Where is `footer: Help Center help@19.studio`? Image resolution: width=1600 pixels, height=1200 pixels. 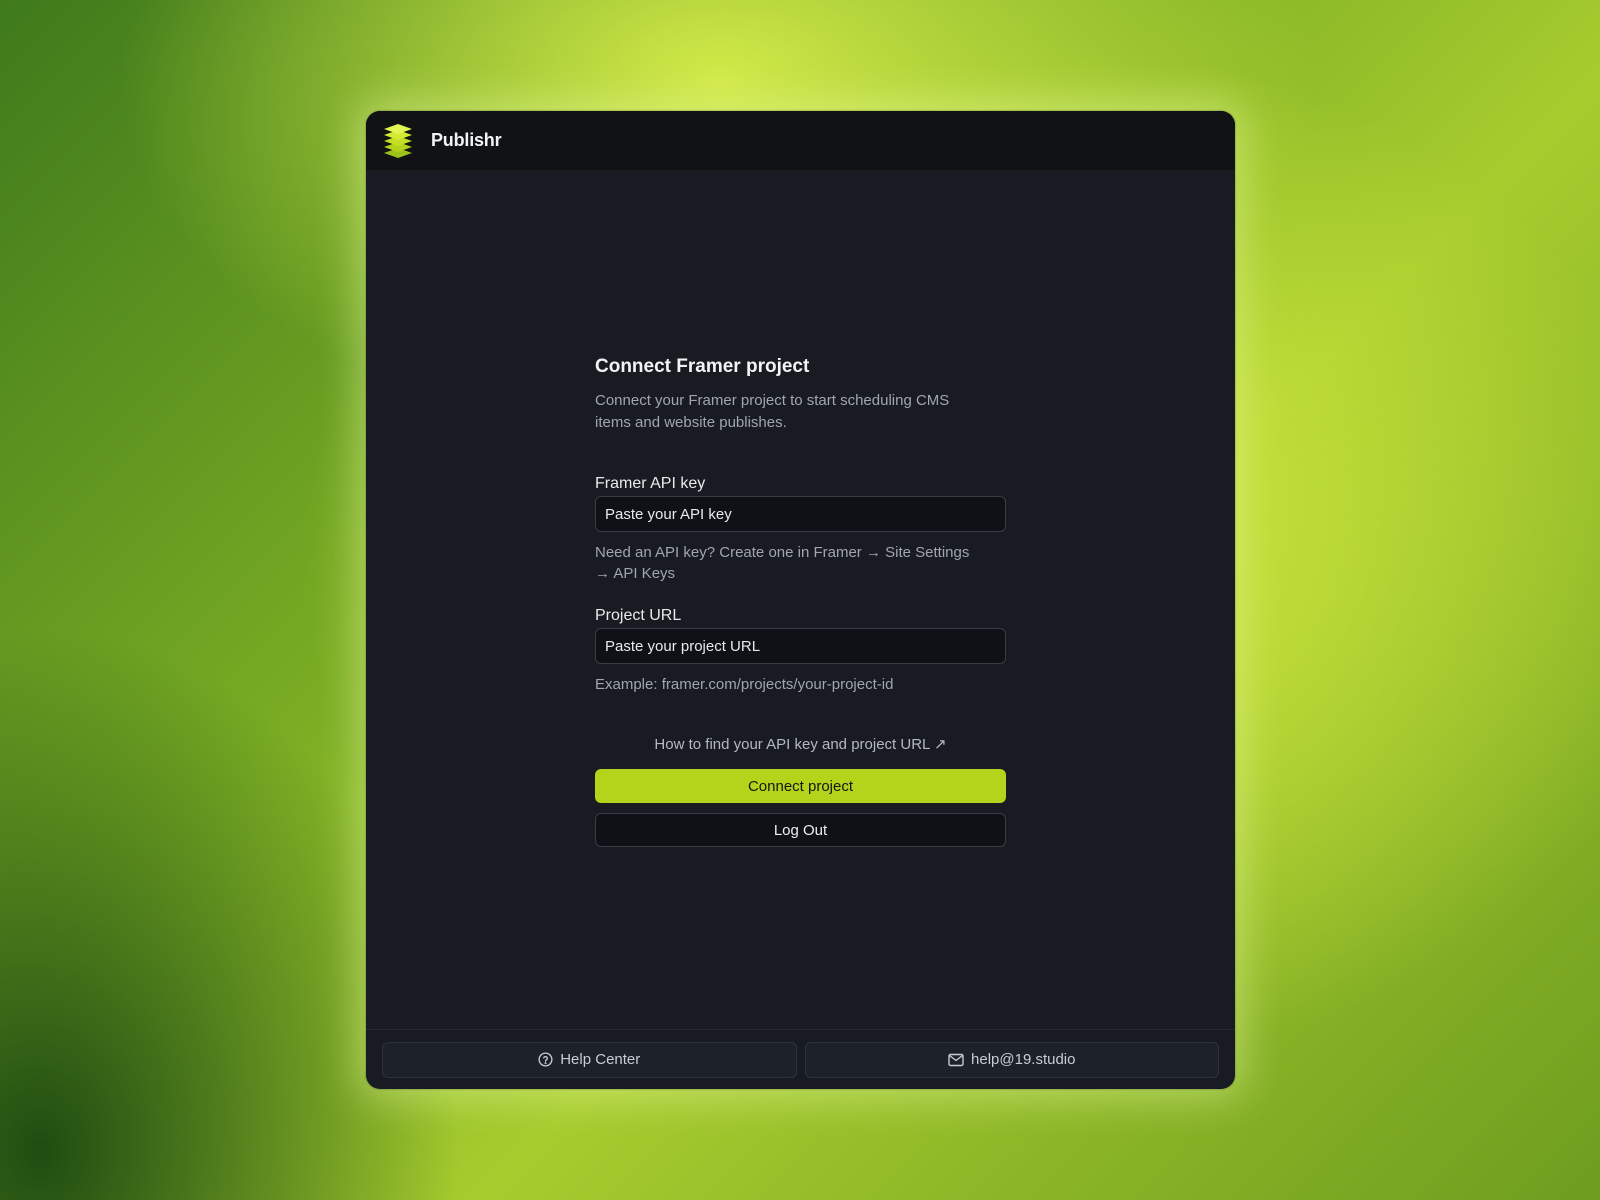 footer: Help Center help@19.studio is located at coordinates (800, 1059).